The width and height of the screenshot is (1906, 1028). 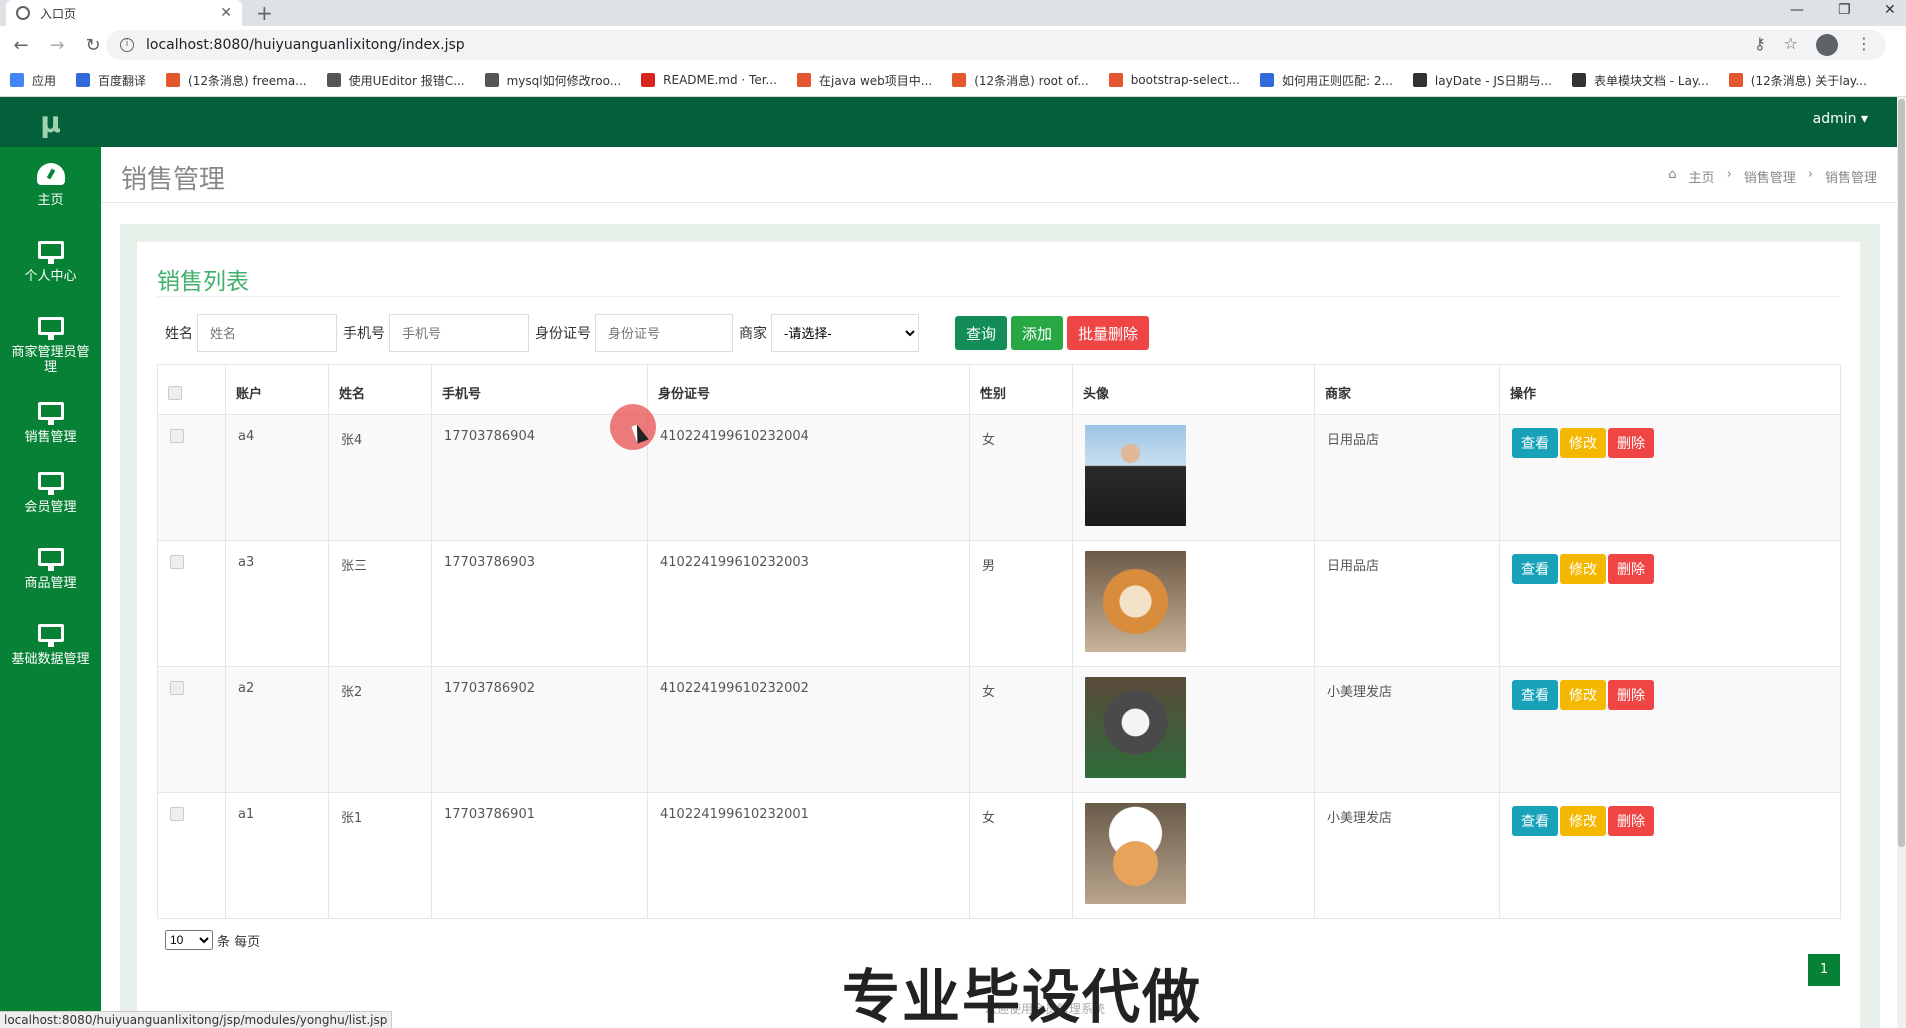 What do you see at coordinates (175, 393) in the screenshot?
I see `select-all-checkbox` at bounding box center [175, 393].